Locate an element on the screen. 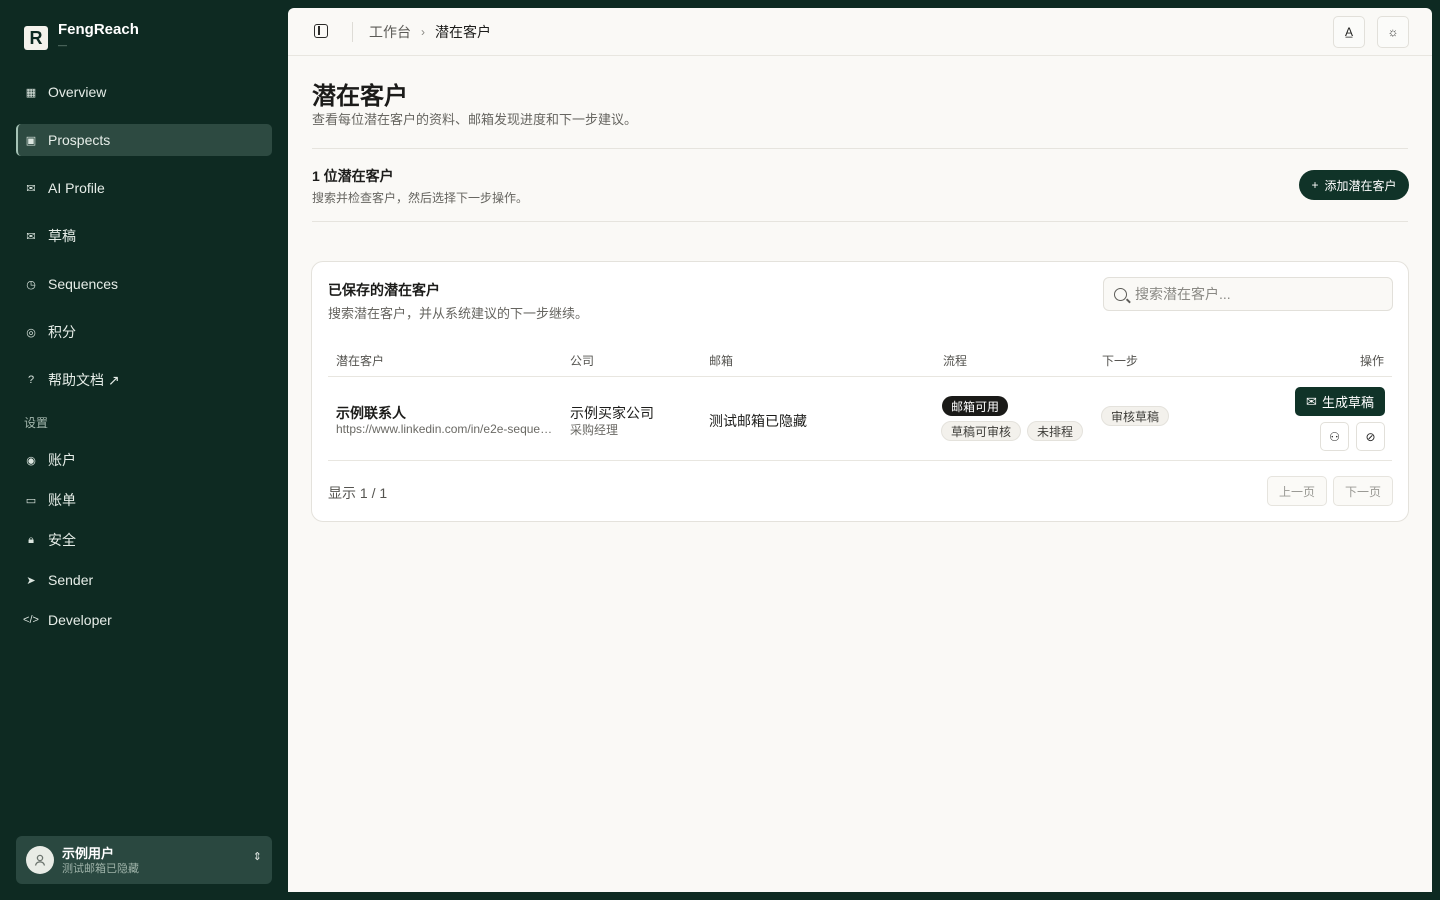 The image size is (1440, 900). translate-icon: A̲ is located at coordinates (1348, 32).